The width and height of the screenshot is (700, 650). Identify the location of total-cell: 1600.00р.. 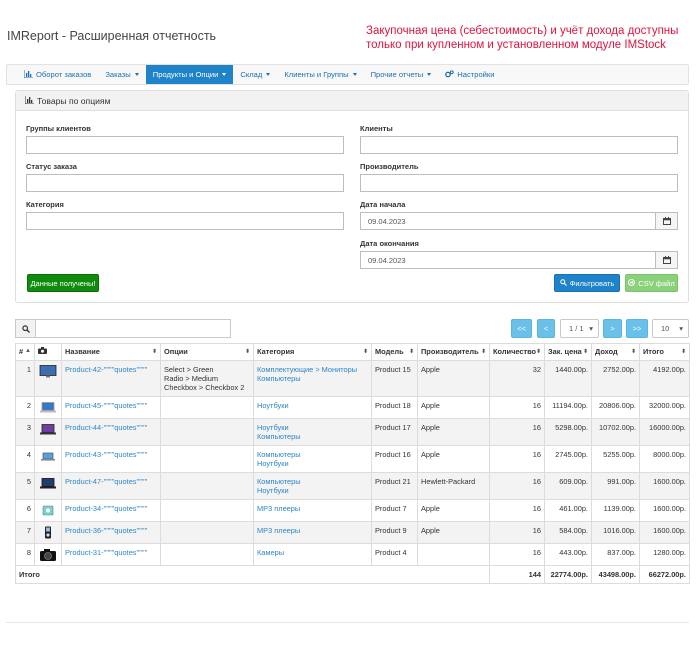
(664, 510).